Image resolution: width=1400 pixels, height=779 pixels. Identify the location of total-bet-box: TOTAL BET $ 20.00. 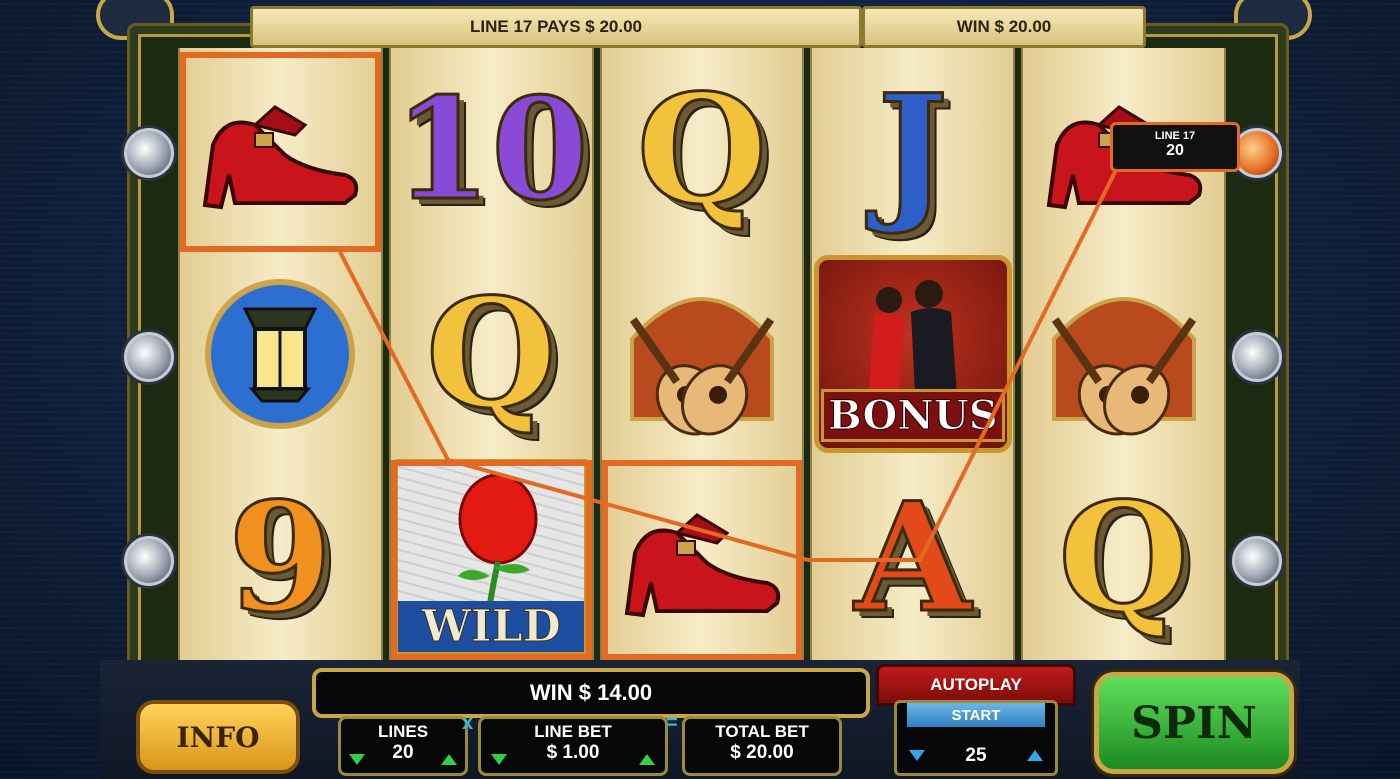
(762, 746).